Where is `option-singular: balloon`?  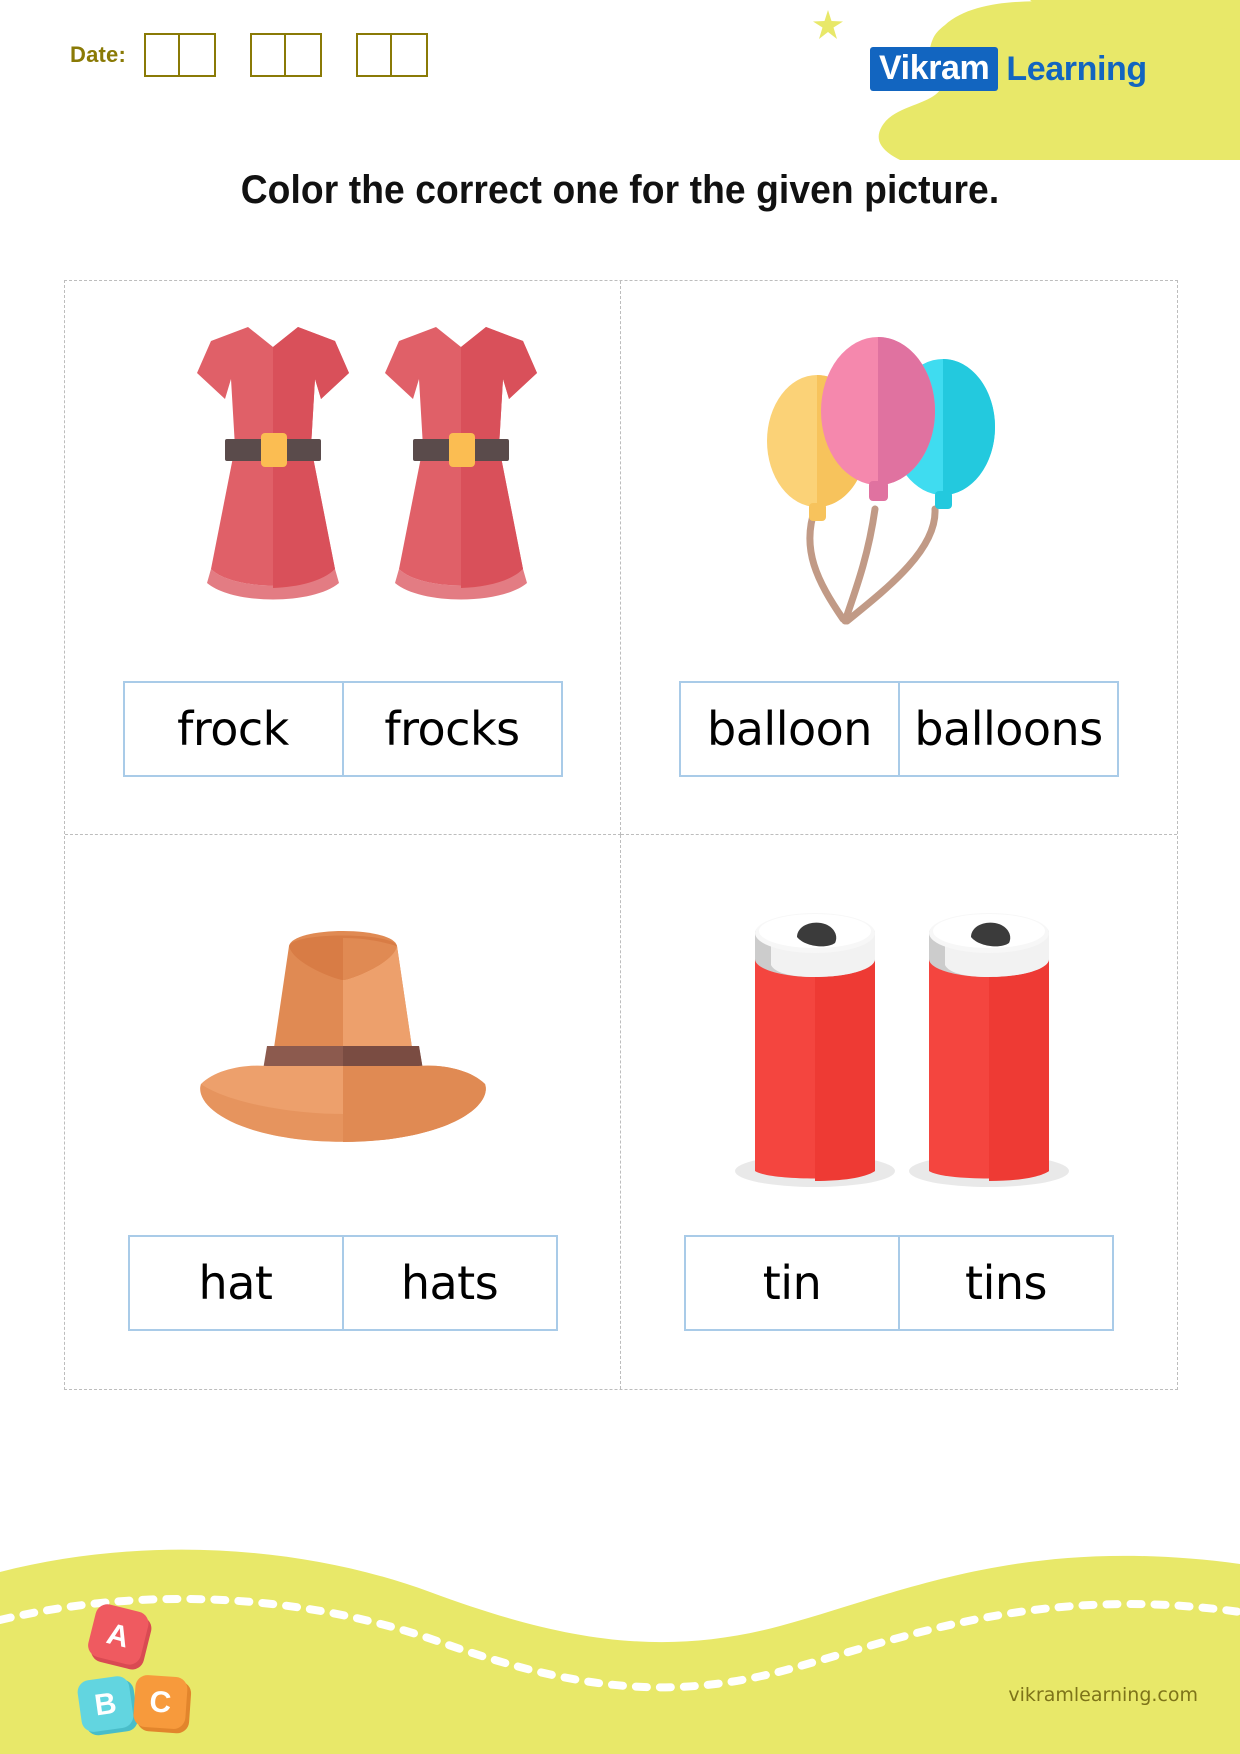
option-singular: balloon is located at coordinates (789, 729).